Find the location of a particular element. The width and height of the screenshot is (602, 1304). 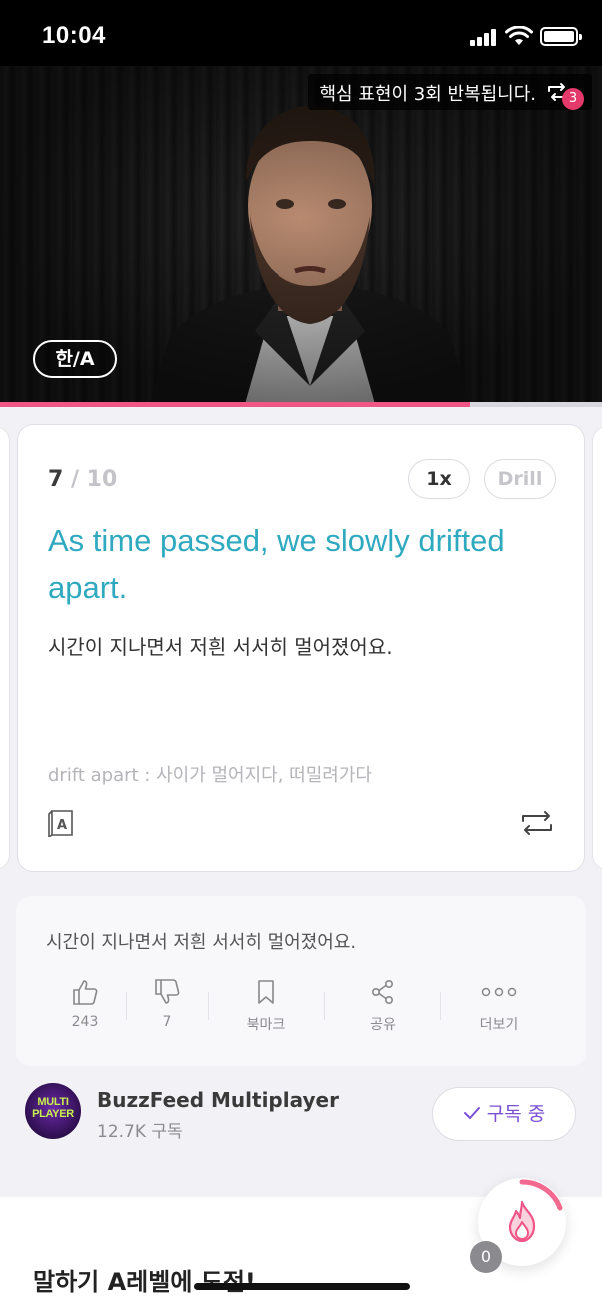

sentence-english: As time passed, we slowly drifted apart. is located at coordinates (276, 564).